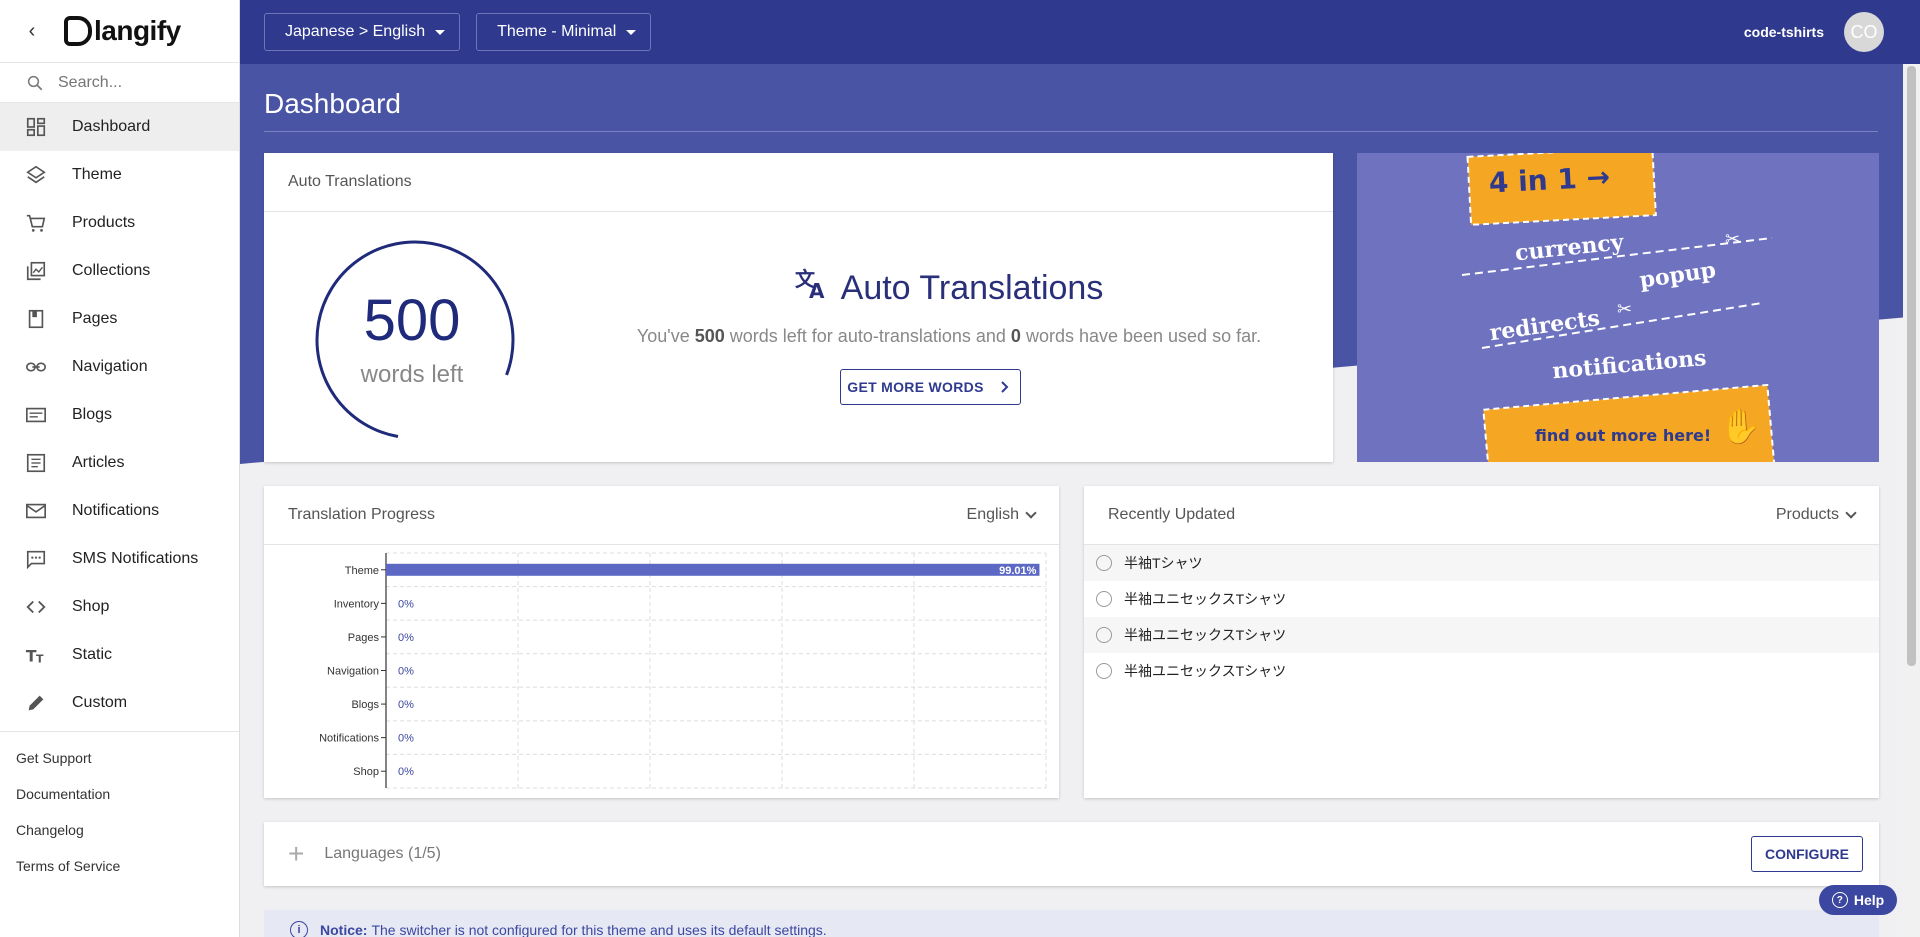 The image size is (1920, 937). I want to click on logo: langify, so click(122, 31).